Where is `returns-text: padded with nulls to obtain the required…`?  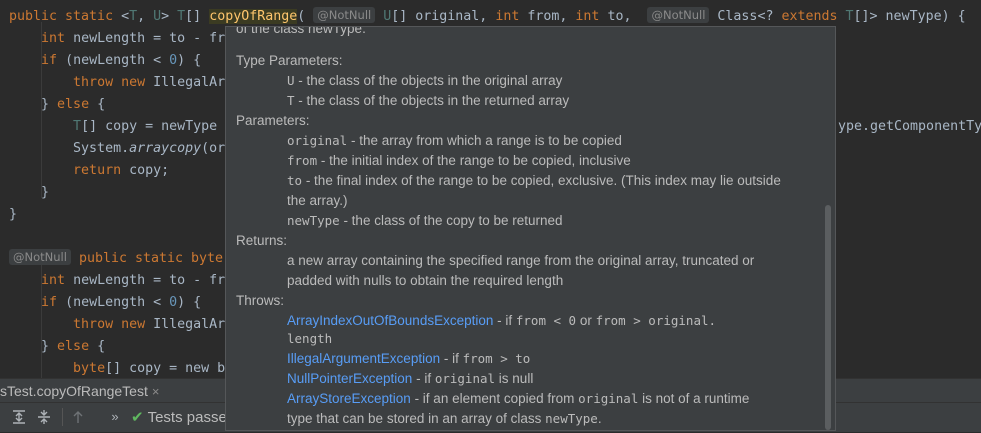 returns-text: padded with nulls to obtain the required… is located at coordinates (425, 281).